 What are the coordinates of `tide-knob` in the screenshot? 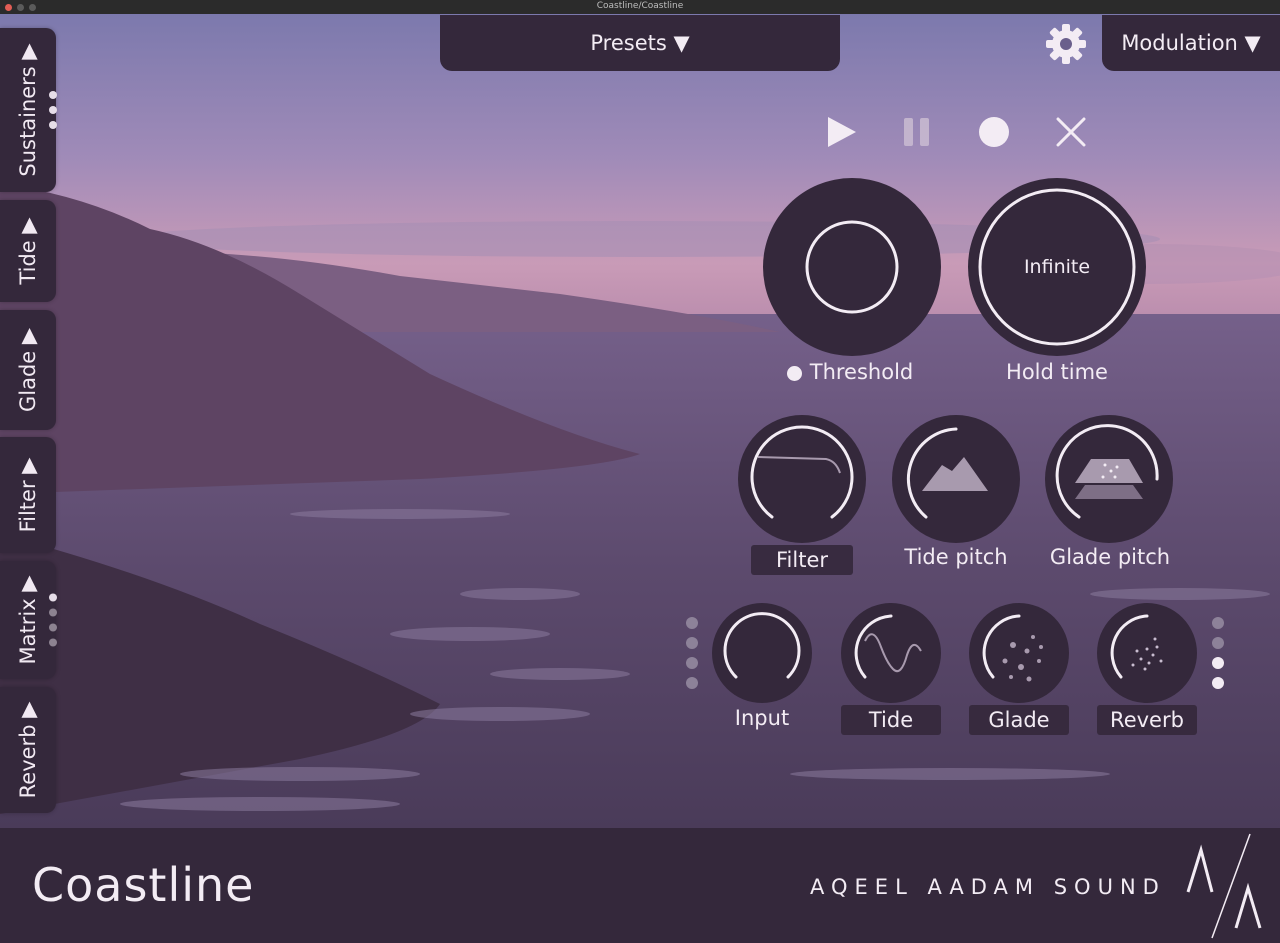 It's located at (891, 653).